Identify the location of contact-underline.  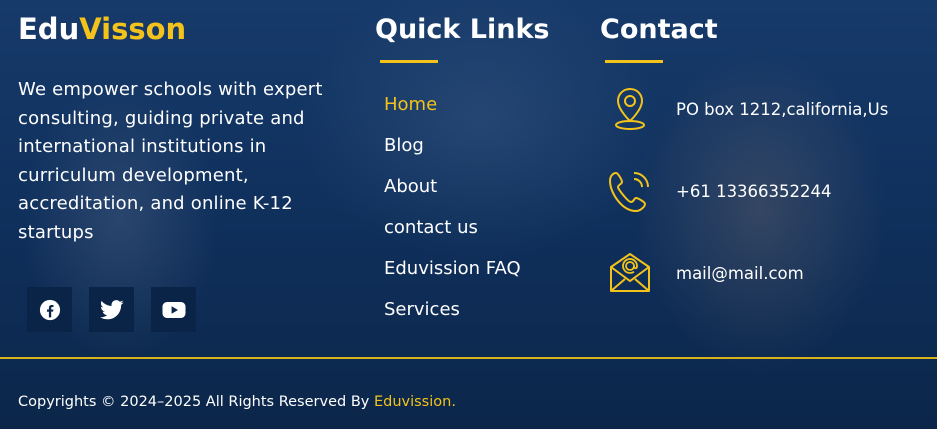
(634, 61).